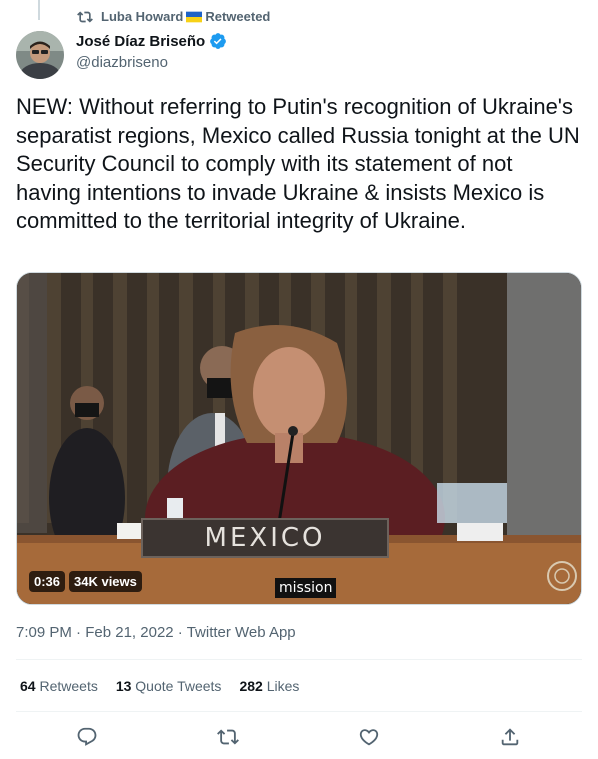 This screenshot has width=598, height=759. Describe the element at coordinates (123, 686) in the screenshot. I see `quotes-count: 13` at that location.